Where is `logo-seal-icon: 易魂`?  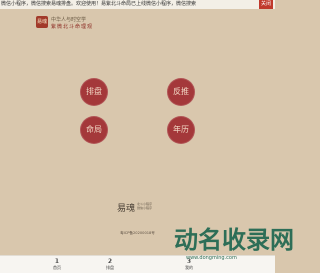 logo-seal-icon: 易魂 is located at coordinates (42, 22).